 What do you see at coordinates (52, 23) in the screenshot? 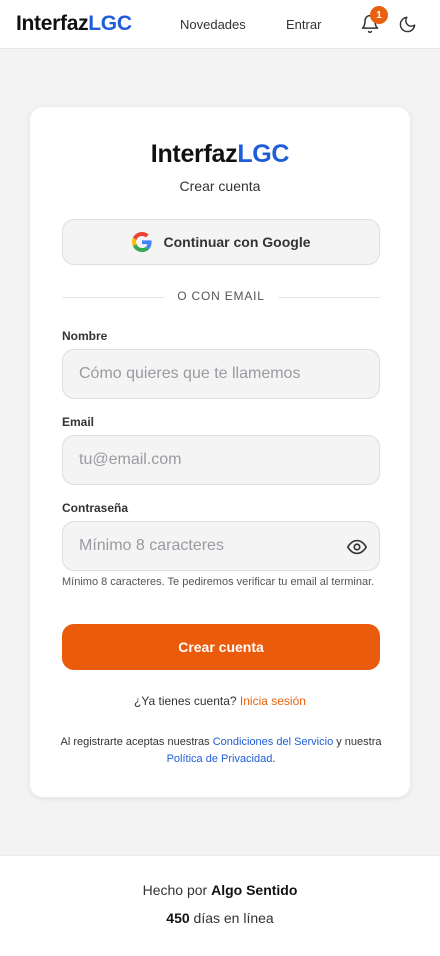
I see `header-logo-part1: Interfaz` at bounding box center [52, 23].